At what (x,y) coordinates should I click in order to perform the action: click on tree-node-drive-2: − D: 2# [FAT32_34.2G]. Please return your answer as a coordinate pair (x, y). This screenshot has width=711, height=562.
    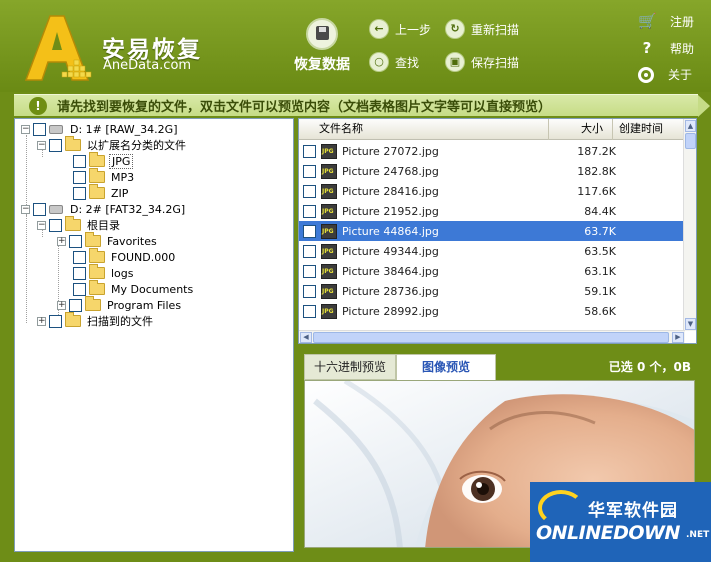
    Looking at the image, I should click on (104, 209).